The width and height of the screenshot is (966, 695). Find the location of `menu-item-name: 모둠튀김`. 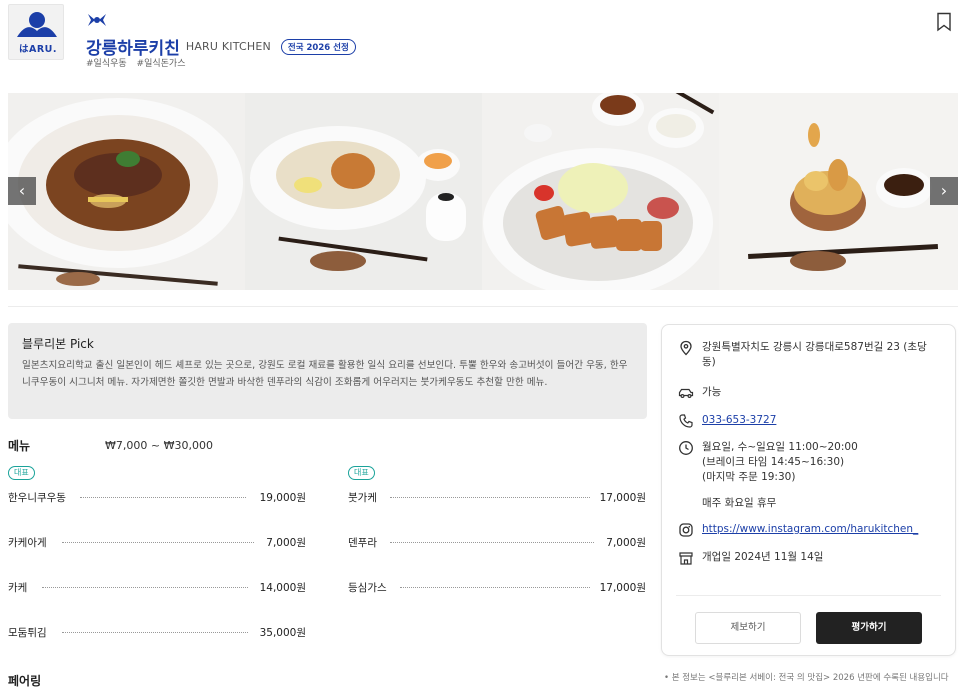

menu-item-name: 모둠튀김 is located at coordinates (27, 633).